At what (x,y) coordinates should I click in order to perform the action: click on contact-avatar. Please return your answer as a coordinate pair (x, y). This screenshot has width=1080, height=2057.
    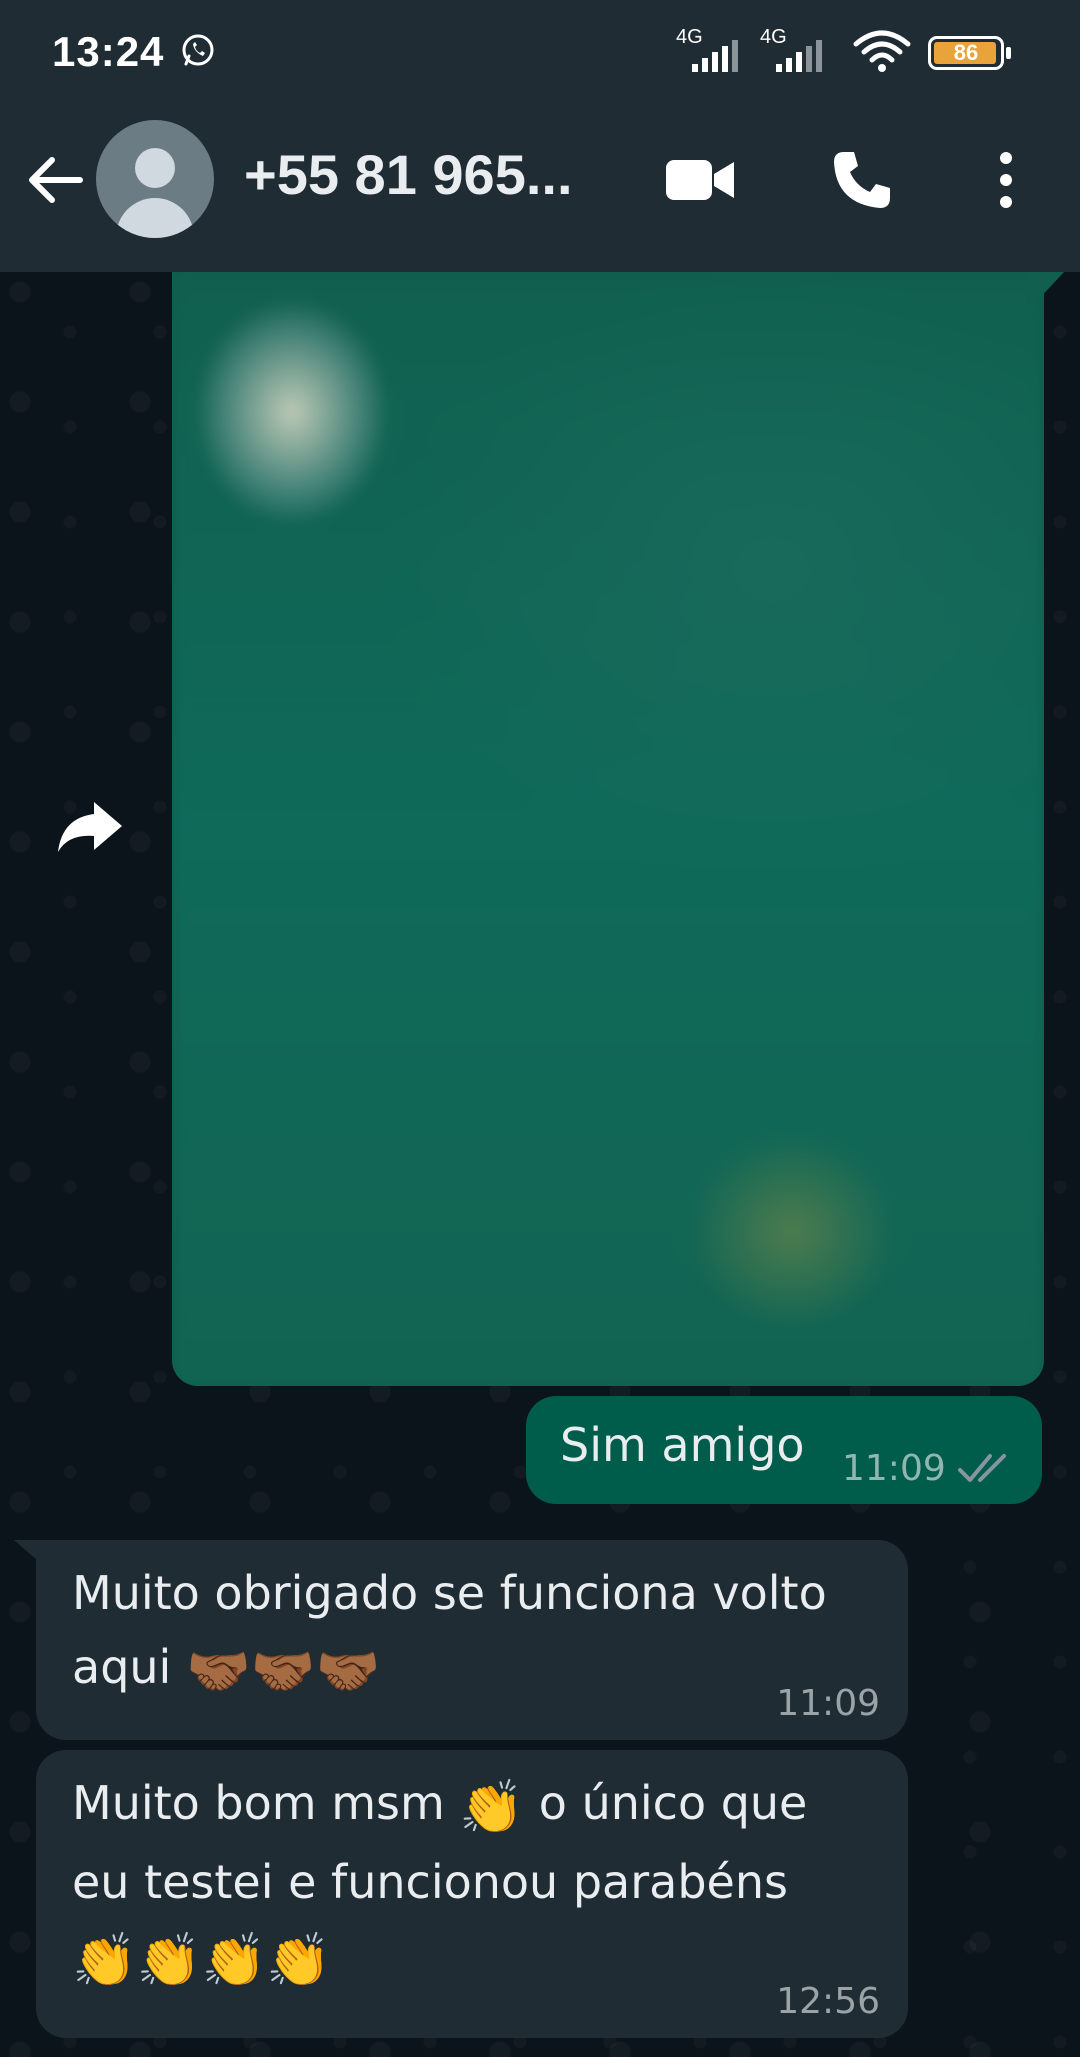
    Looking at the image, I should click on (155, 179).